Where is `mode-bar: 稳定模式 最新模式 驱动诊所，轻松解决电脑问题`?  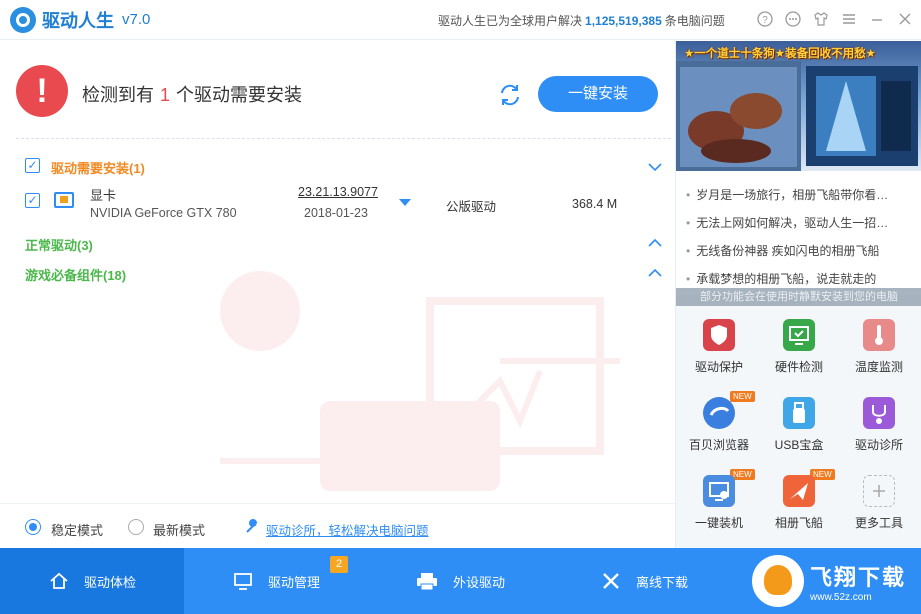 mode-bar: 稳定模式 最新模式 驱动诊所，轻松解决电脑问题 is located at coordinates (337, 525).